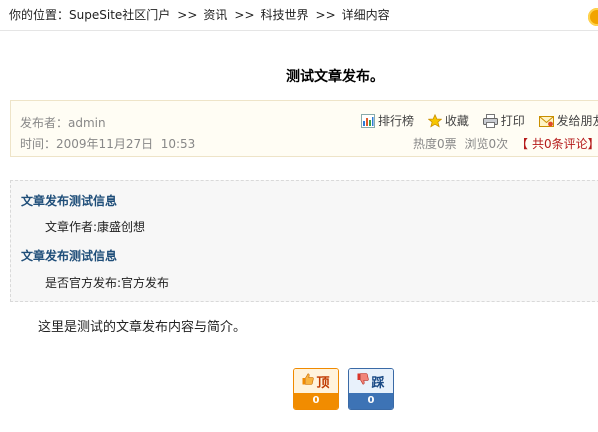 The height and width of the screenshot is (432, 598). Describe the element at coordinates (44, 123) in the screenshot. I see `author-label: 发布者：` at that location.